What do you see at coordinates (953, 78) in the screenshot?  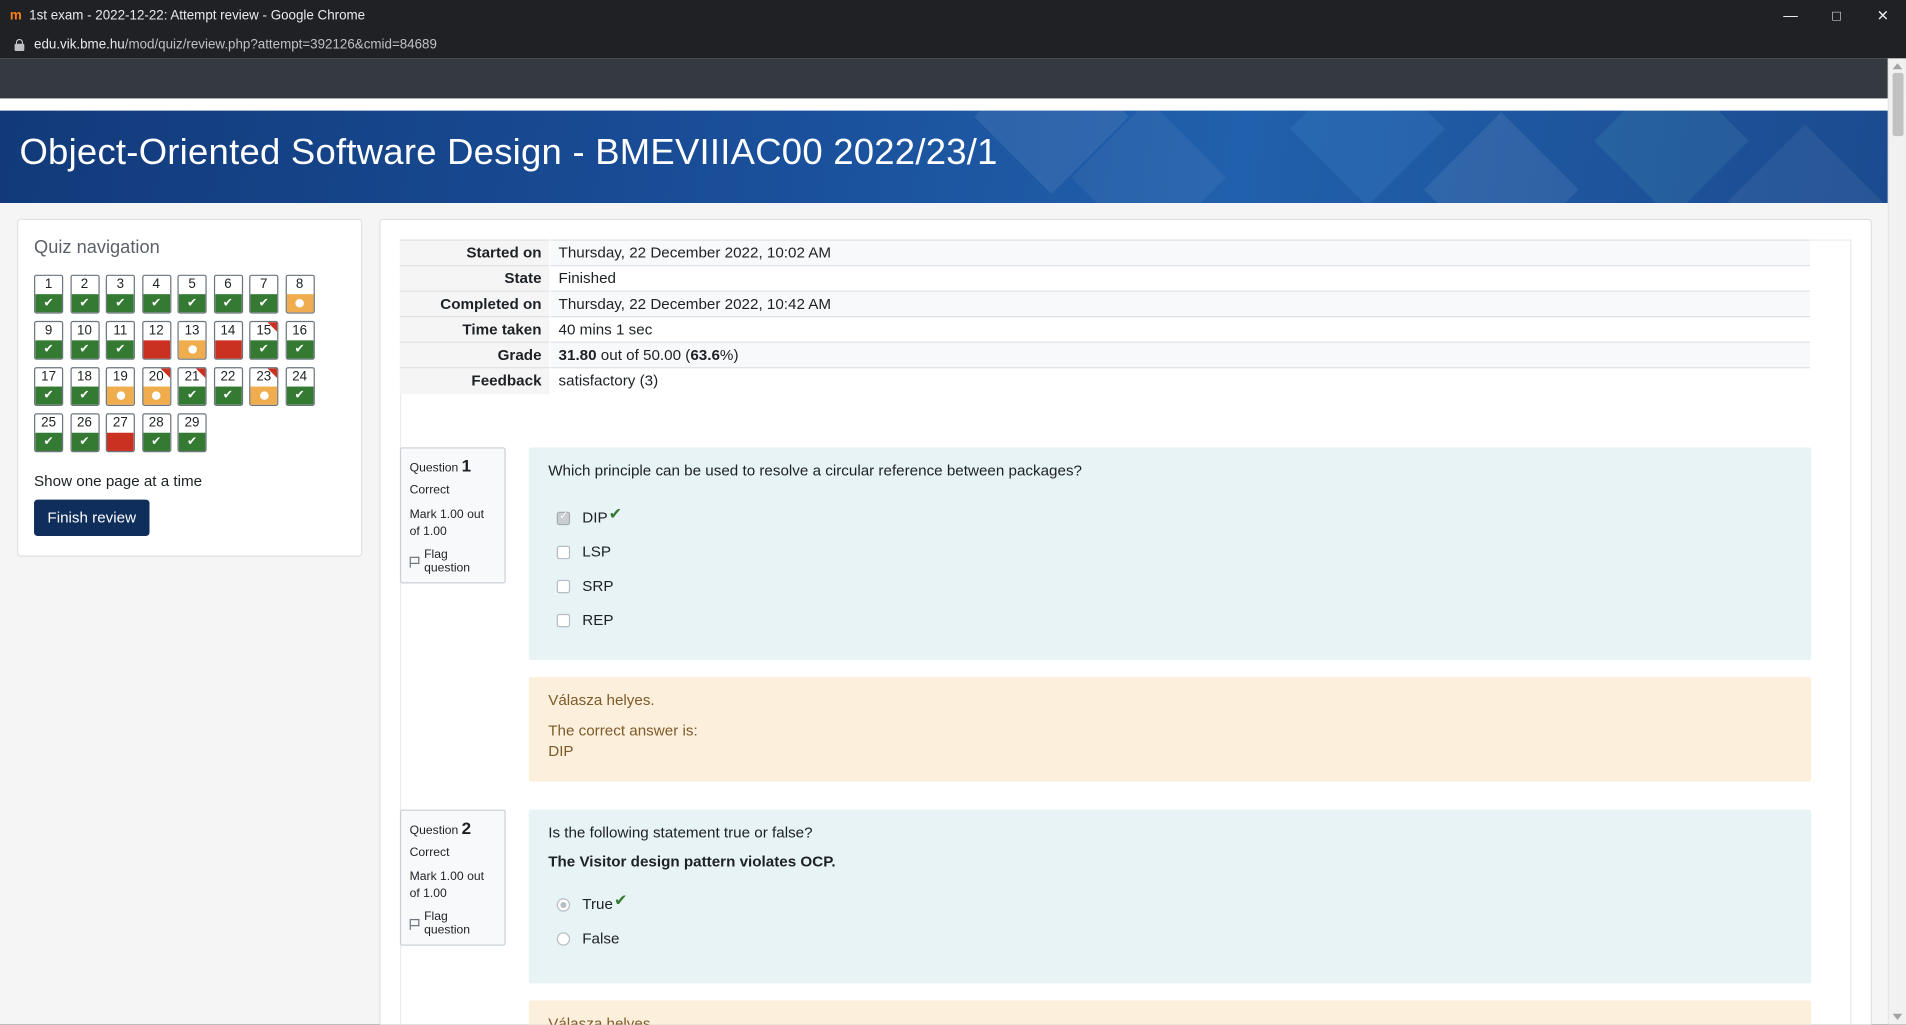 I see `site-navbar` at bounding box center [953, 78].